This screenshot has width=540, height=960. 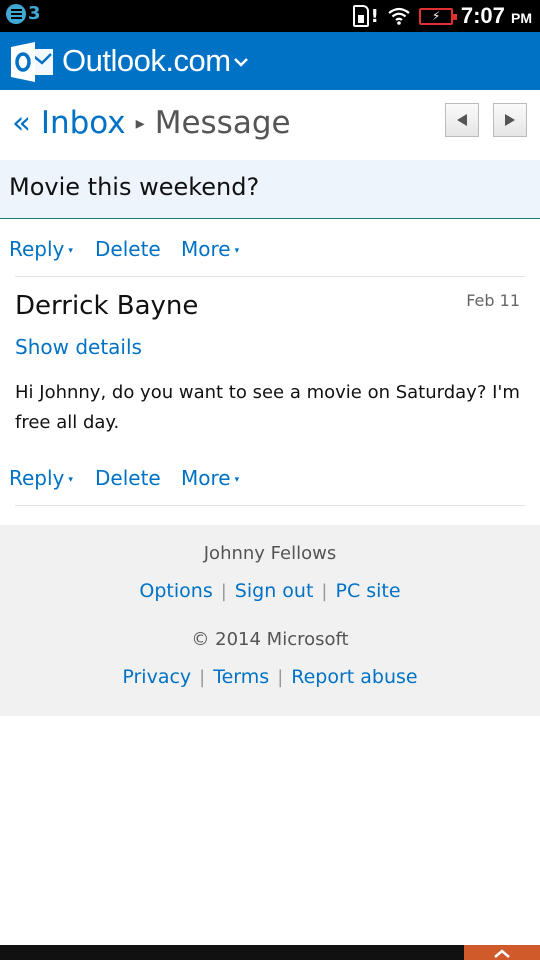 I want to click on wifi-icon, so click(x=399, y=16).